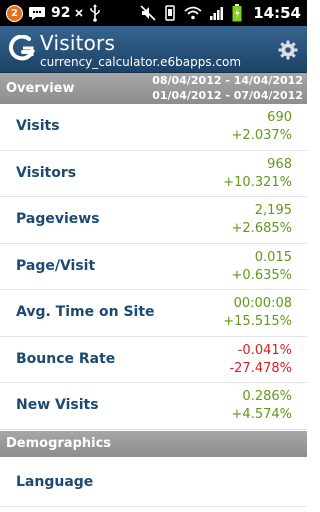 The width and height of the screenshot is (320, 512). I want to click on metric-change: +10.321%, so click(257, 182).